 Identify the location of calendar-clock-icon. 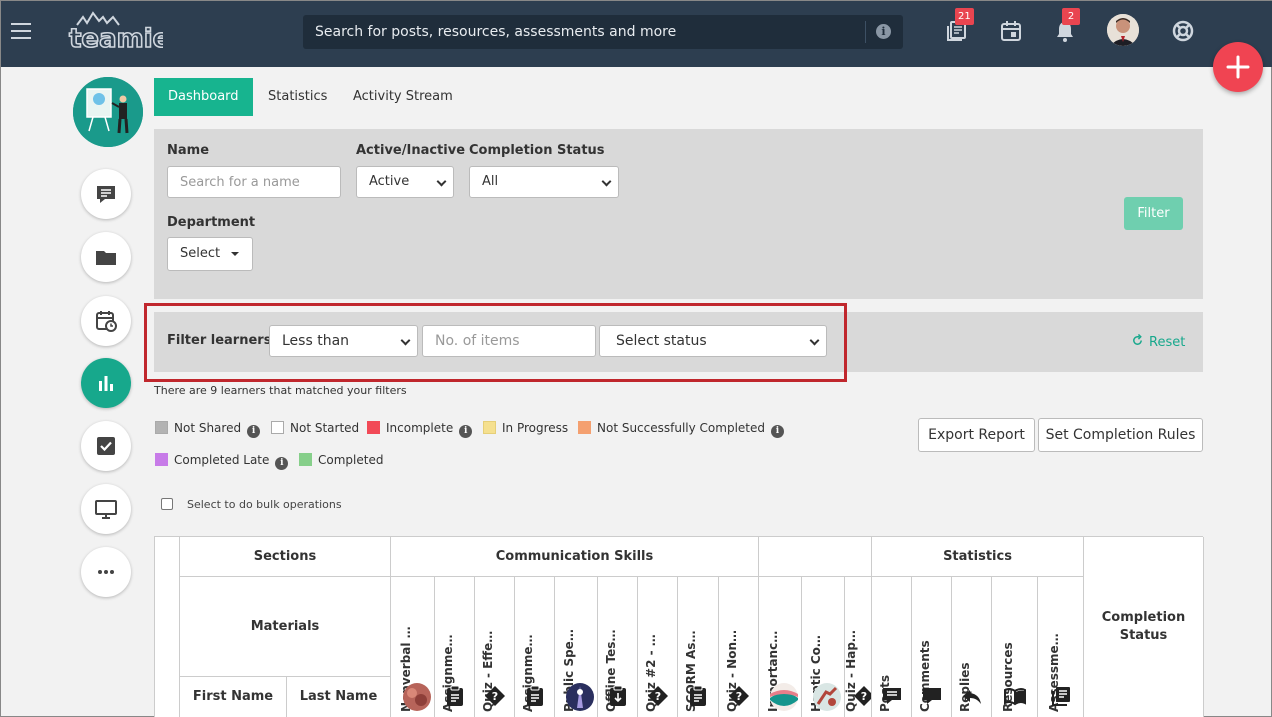
(106, 321).